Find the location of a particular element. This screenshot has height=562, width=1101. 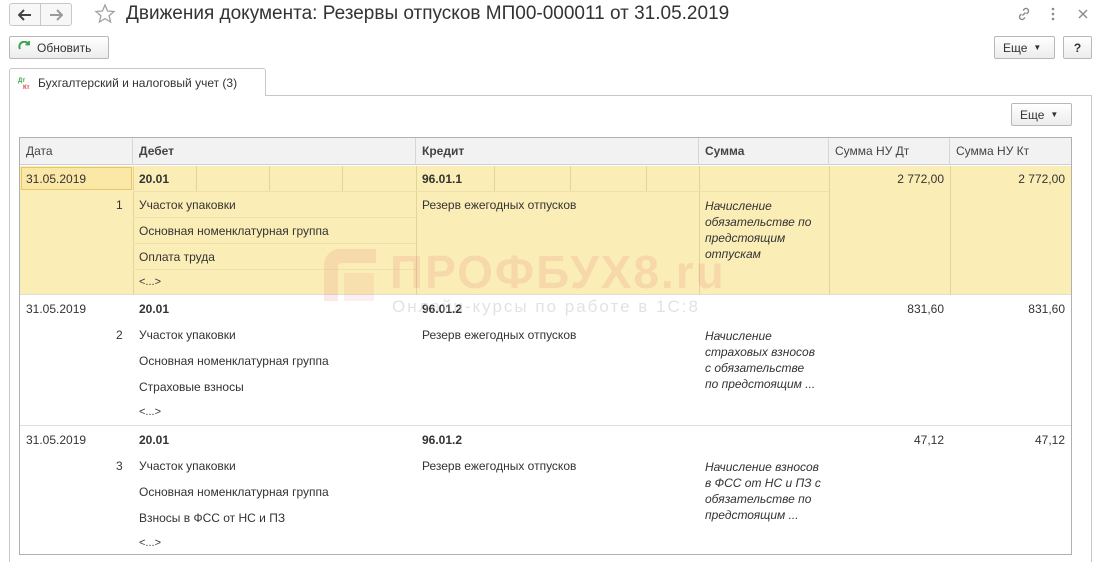

tab-label: Бухгалтерский и налоговый учет (3) is located at coordinates (138, 82).